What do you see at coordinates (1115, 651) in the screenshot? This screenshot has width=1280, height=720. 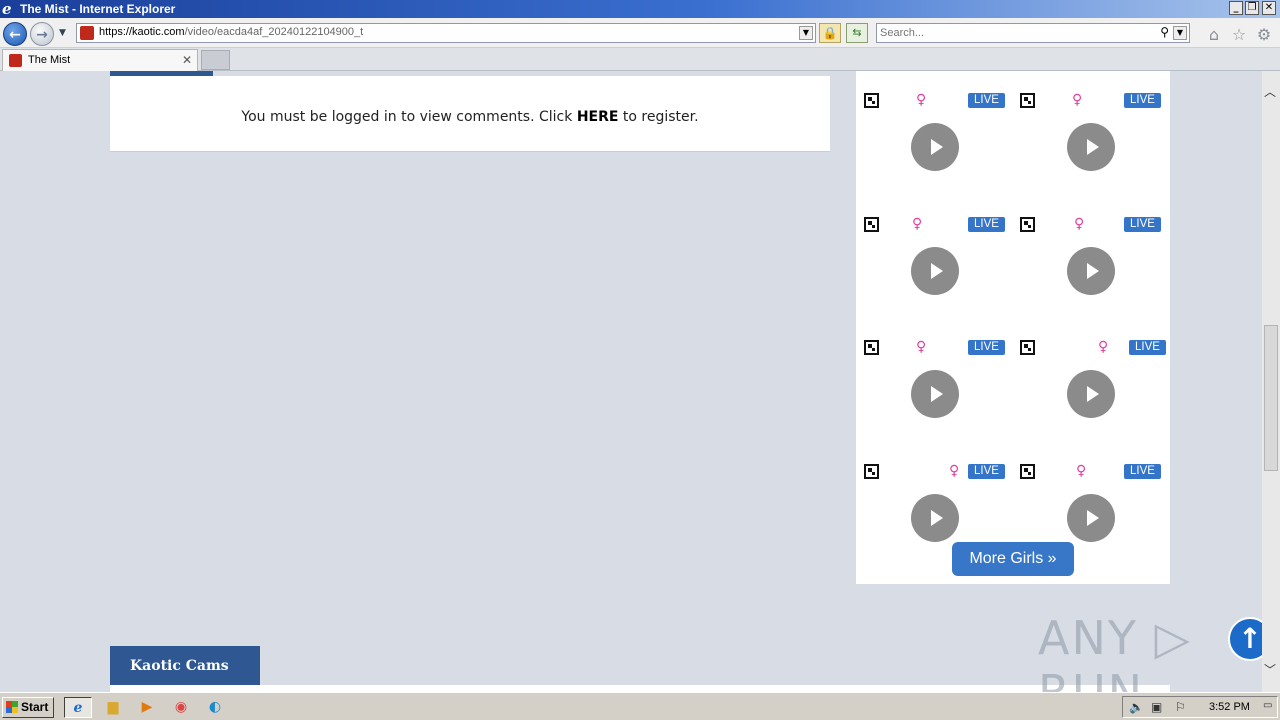 I see `anyrun-watermark: ANY ▷ RUN` at bounding box center [1115, 651].